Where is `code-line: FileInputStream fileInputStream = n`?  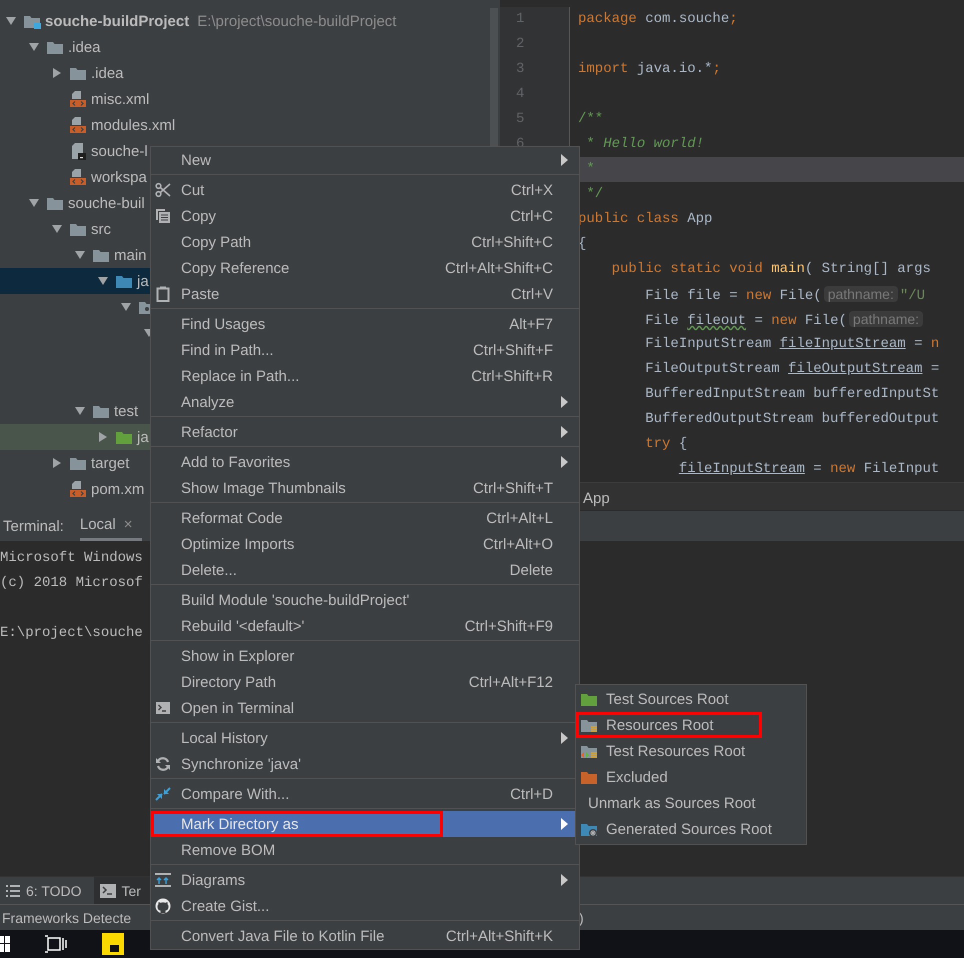 code-line: FileInputStream fileInputStream = n is located at coordinates (792, 344).